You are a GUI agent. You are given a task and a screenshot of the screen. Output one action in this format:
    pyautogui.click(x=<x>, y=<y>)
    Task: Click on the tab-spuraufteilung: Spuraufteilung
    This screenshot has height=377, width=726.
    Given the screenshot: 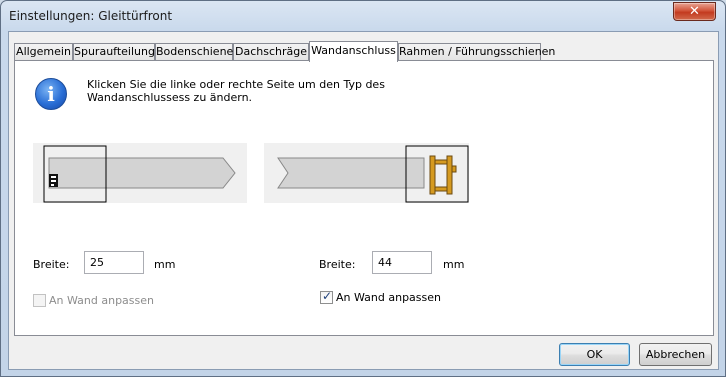 What is the action you would take?
    pyautogui.click(x=114, y=52)
    